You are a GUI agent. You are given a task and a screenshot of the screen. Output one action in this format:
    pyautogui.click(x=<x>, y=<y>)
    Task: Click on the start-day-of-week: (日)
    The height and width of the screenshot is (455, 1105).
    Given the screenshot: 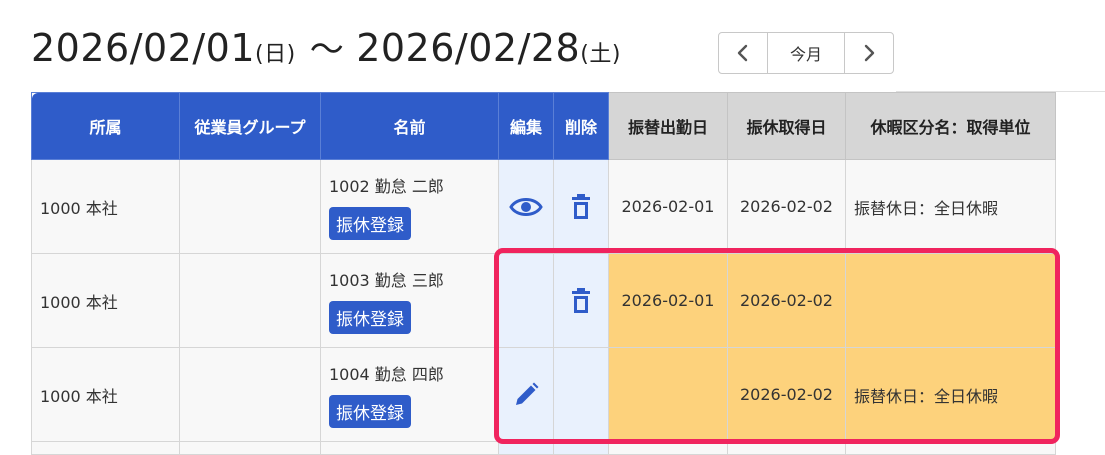 What is the action you would take?
    pyautogui.click(x=275, y=54)
    